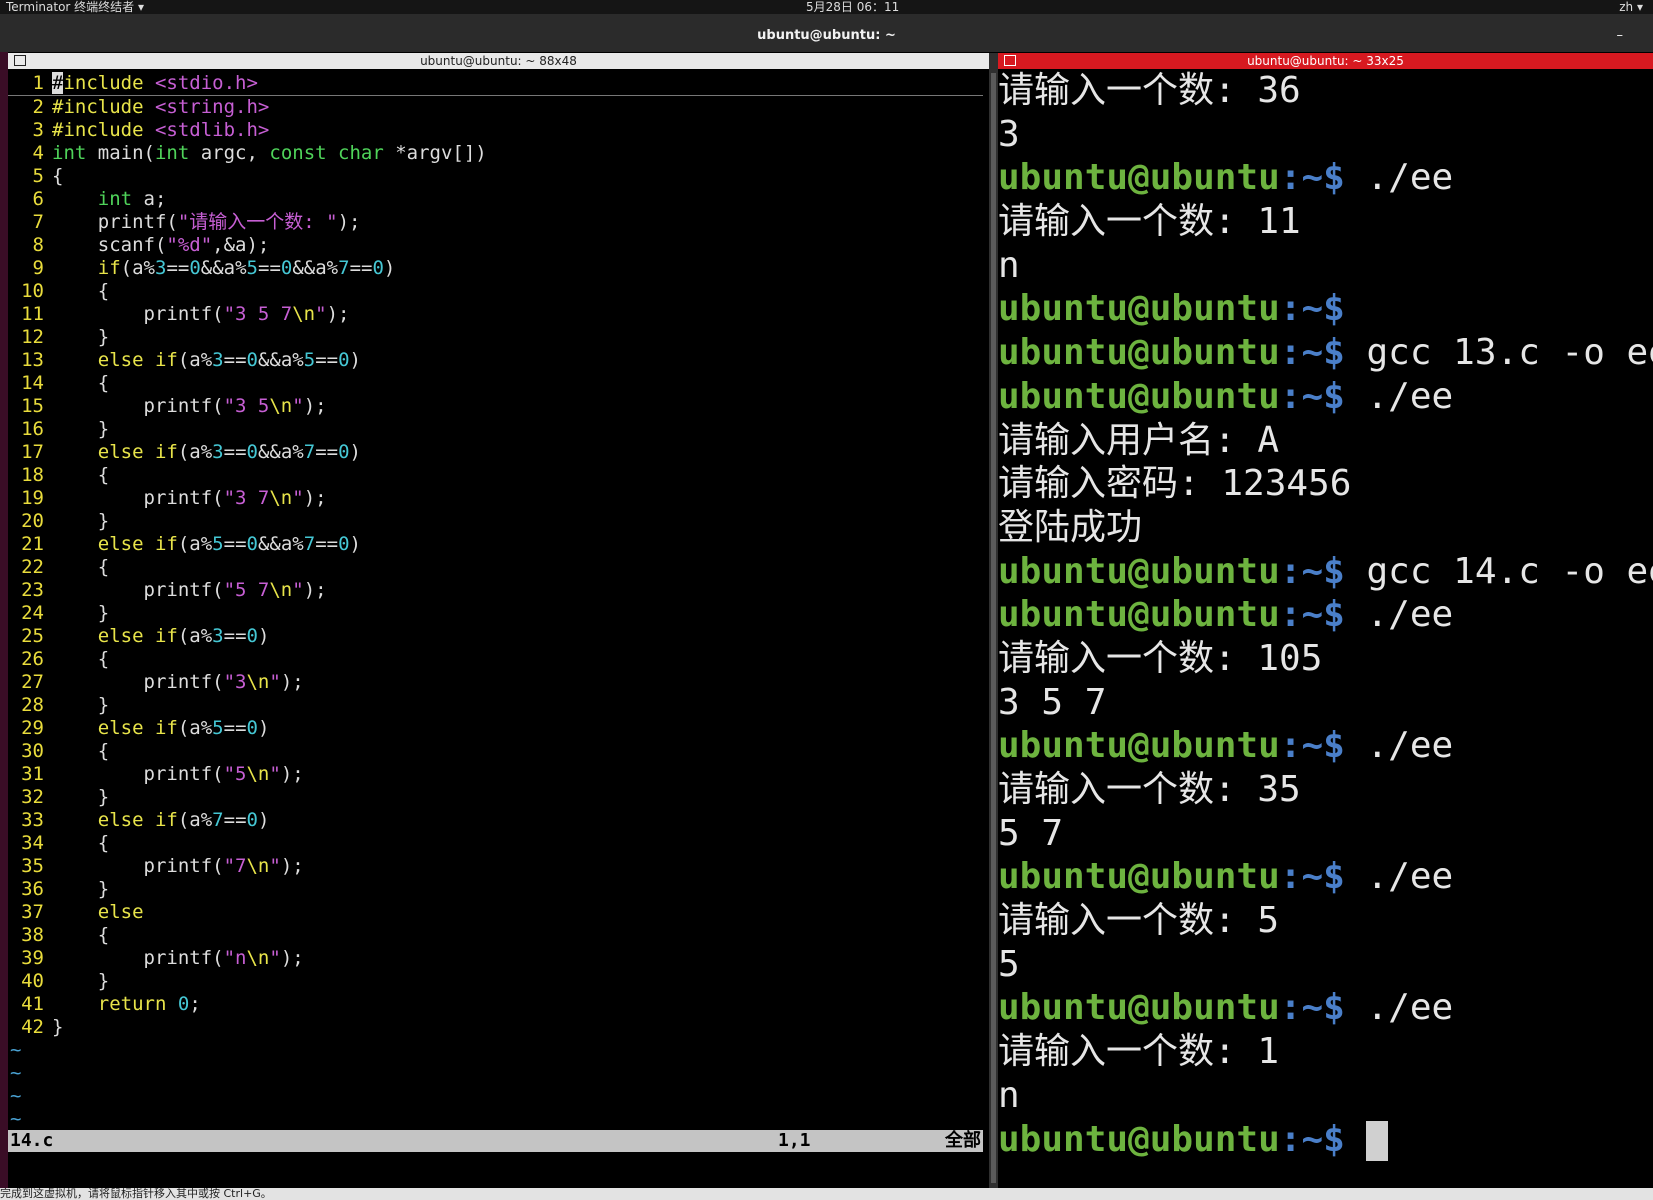 The height and width of the screenshot is (1200, 1653). What do you see at coordinates (1325, 61) in the screenshot?
I see `right-pane-header: ubuntu@ubuntu: ~ 33x25` at bounding box center [1325, 61].